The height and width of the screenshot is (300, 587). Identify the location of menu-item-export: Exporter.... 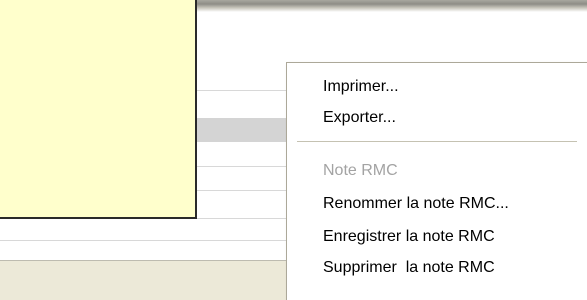
(359, 118).